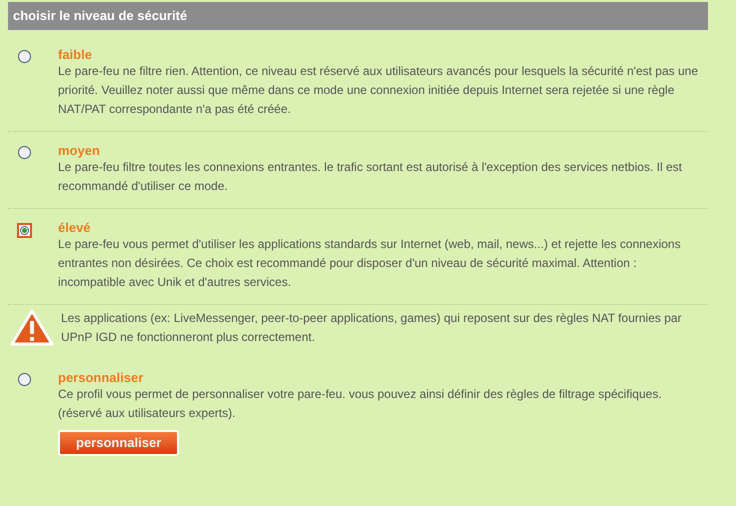 This screenshot has height=506, width=736. What do you see at coordinates (75, 55) in the screenshot?
I see `option-label: faible` at bounding box center [75, 55].